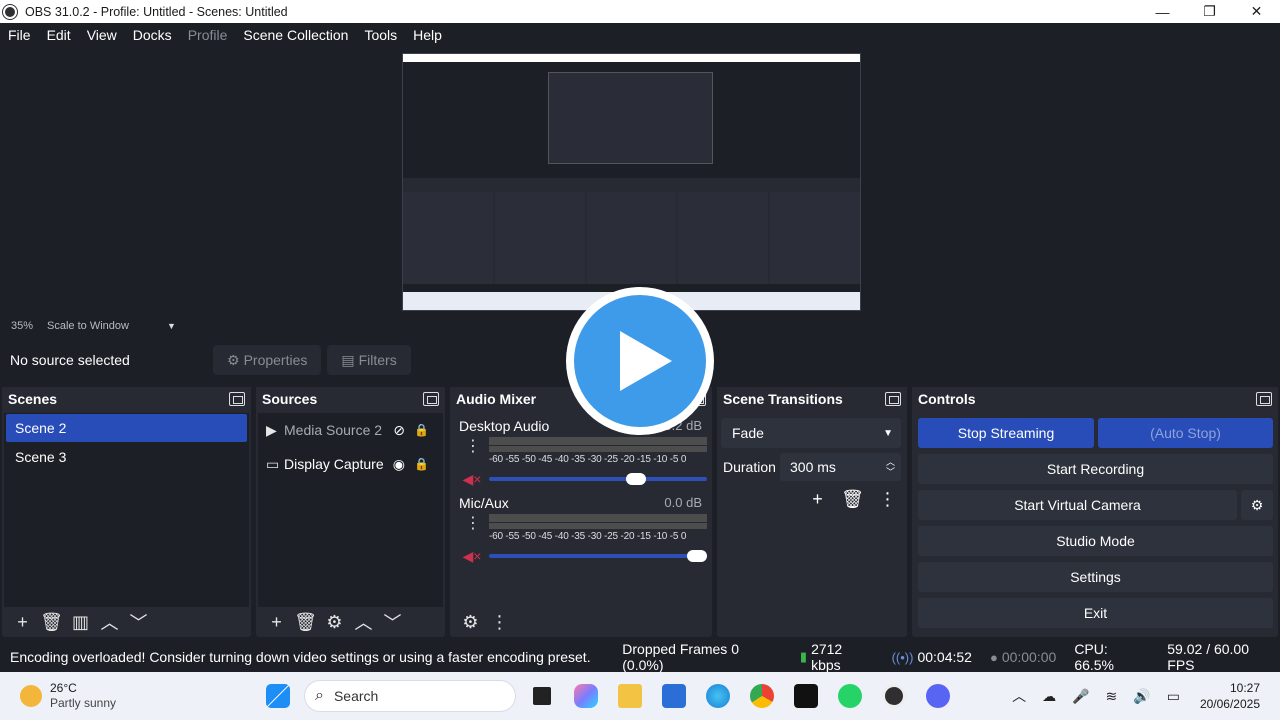 The height and width of the screenshot is (720, 1280). Describe the element at coordinates (295, 35) in the screenshot. I see `menu-scene-collection: Scene Collection` at that location.